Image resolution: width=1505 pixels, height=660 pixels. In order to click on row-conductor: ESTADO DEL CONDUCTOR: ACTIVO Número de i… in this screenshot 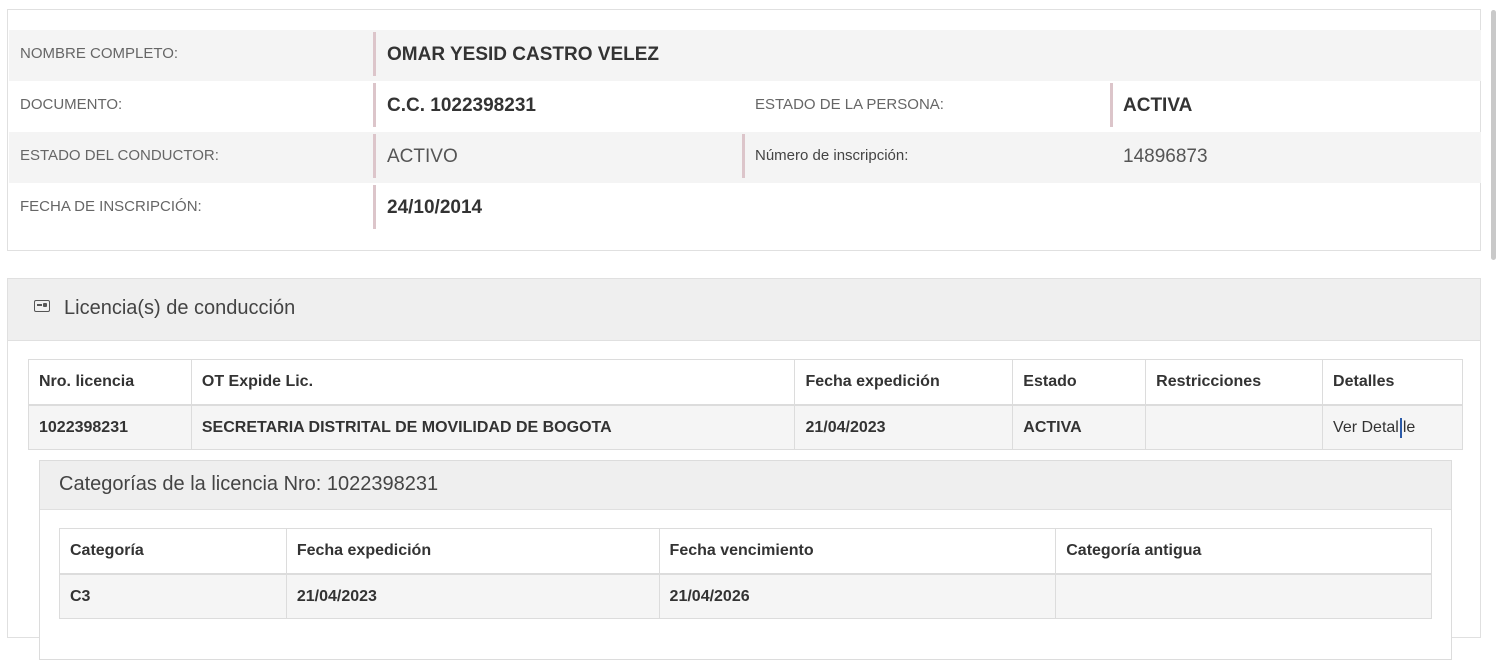, I will do `click(745, 157)`.